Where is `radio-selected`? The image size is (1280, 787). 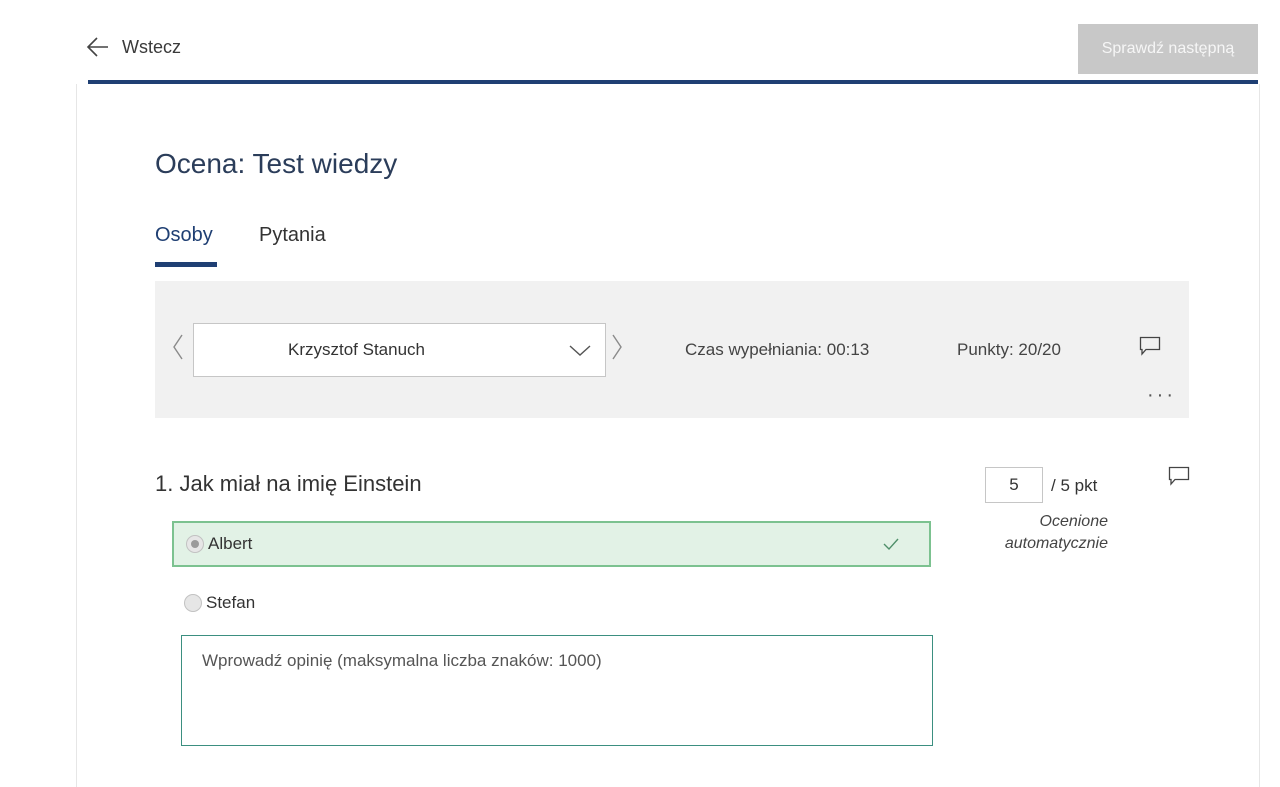 radio-selected is located at coordinates (195, 544).